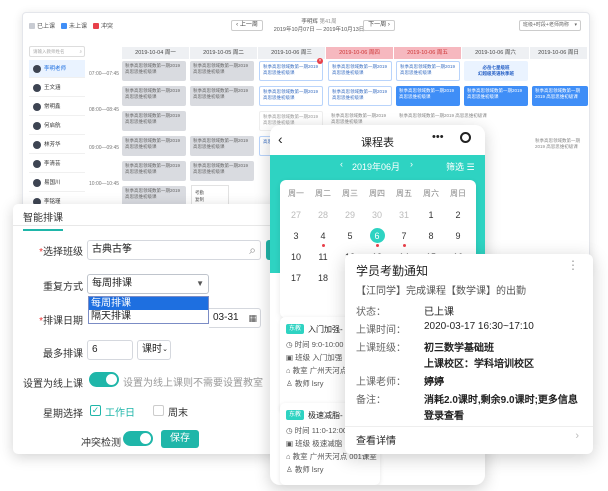  I want to click on calendar-day: 2, so click(458, 215).